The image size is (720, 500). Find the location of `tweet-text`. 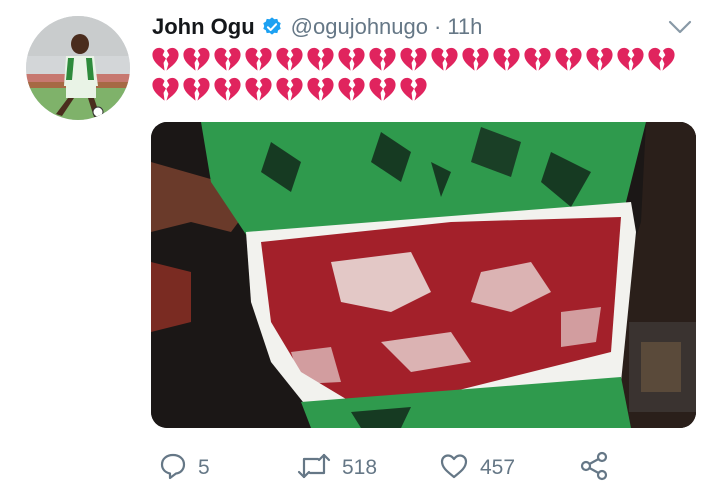

tweet-text is located at coordinates (420, 74).